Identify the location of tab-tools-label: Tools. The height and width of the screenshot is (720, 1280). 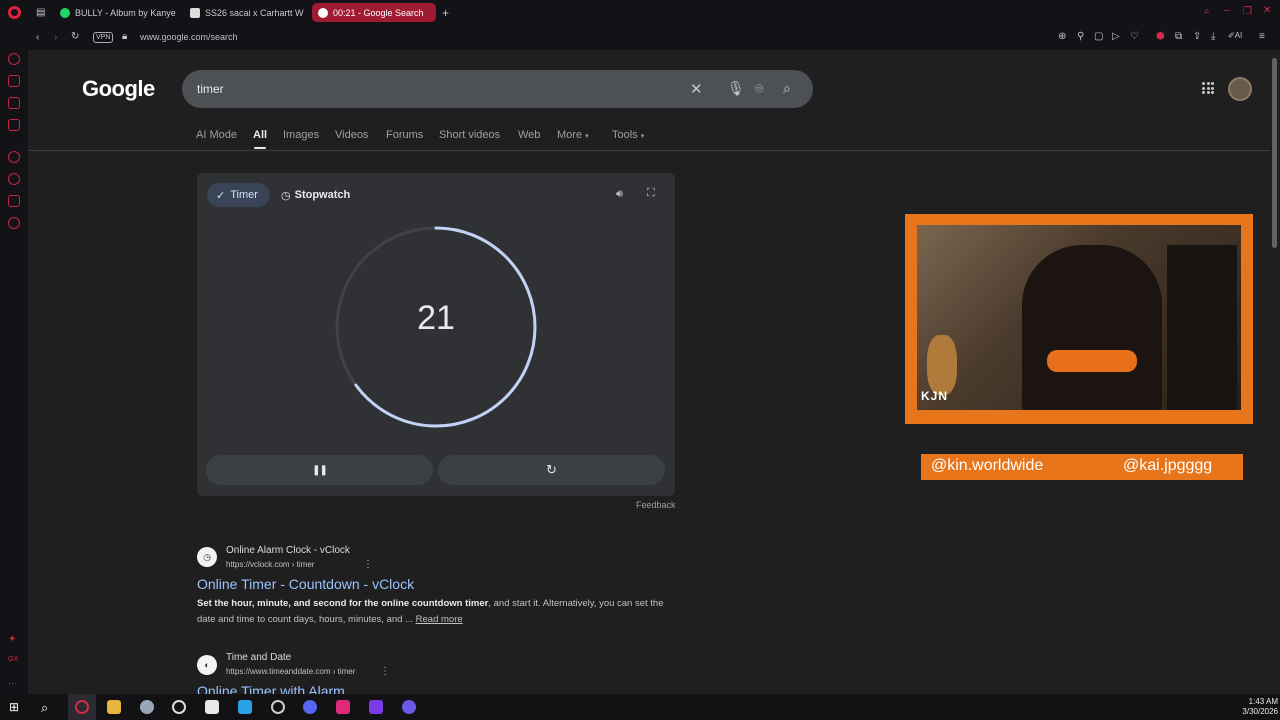
(625, 135).